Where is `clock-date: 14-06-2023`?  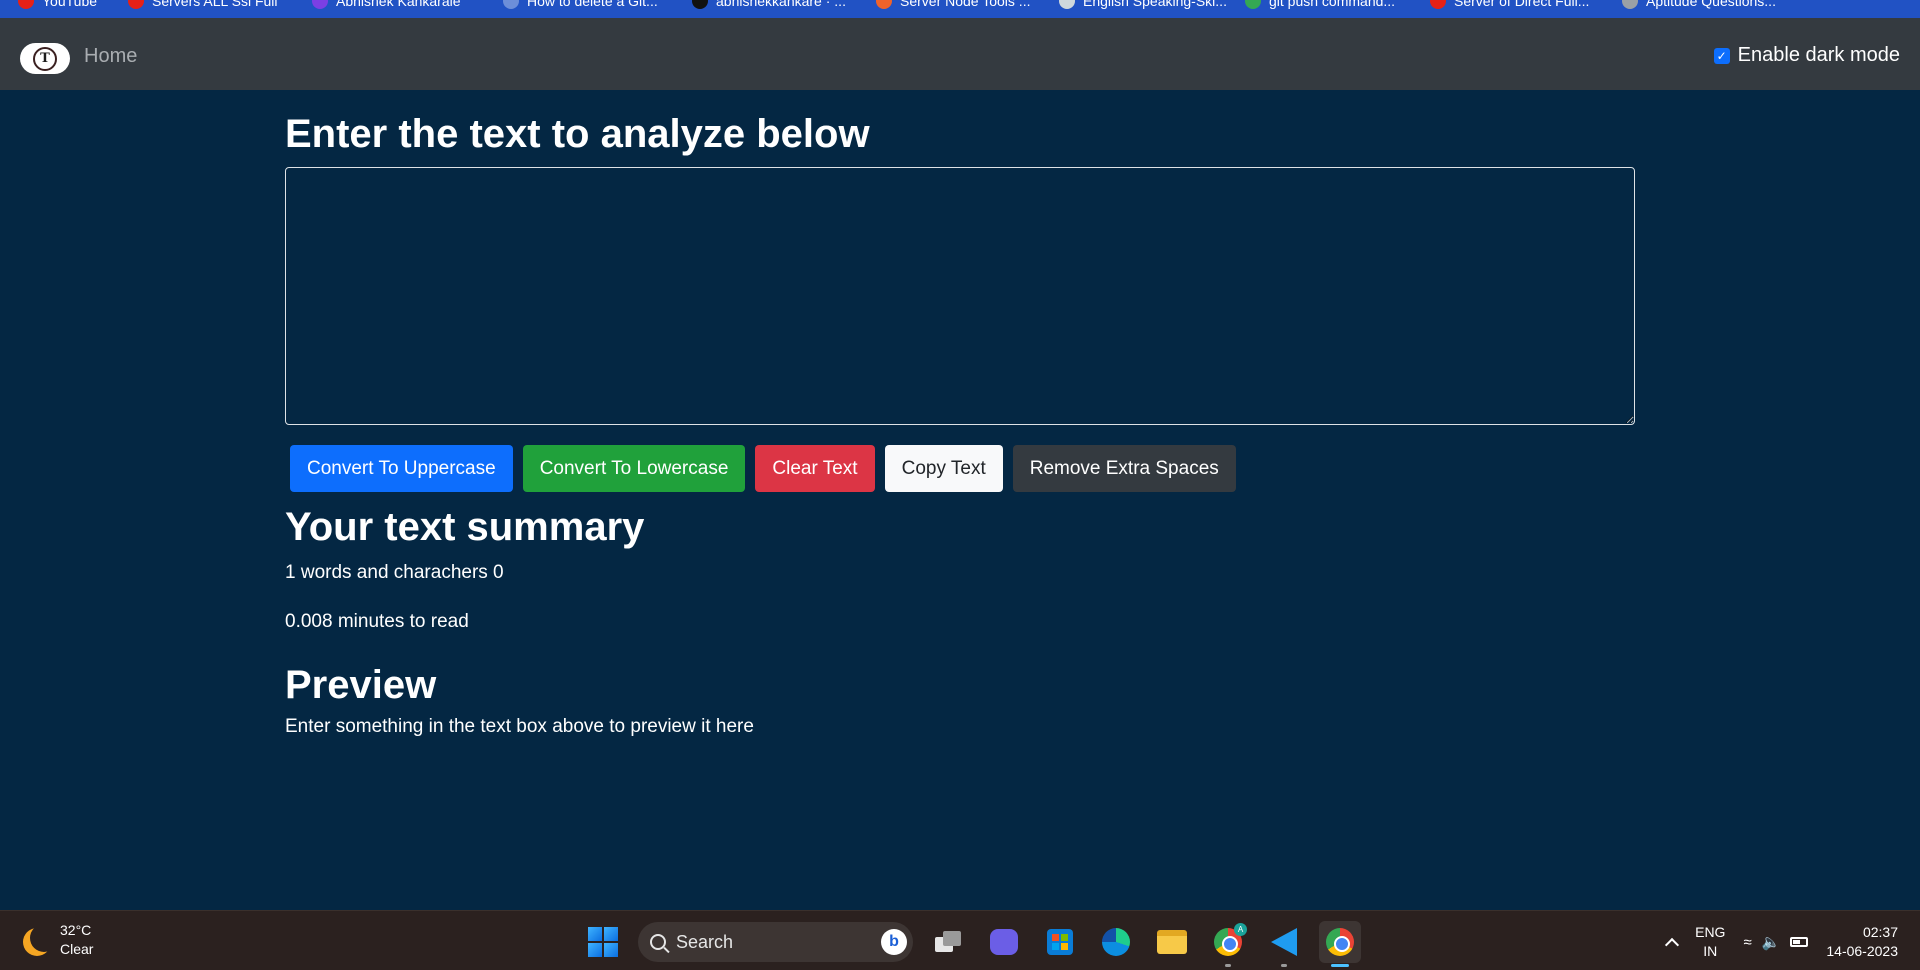
clock-date: 14-06-2023 is located at coordinates (1862, 951).